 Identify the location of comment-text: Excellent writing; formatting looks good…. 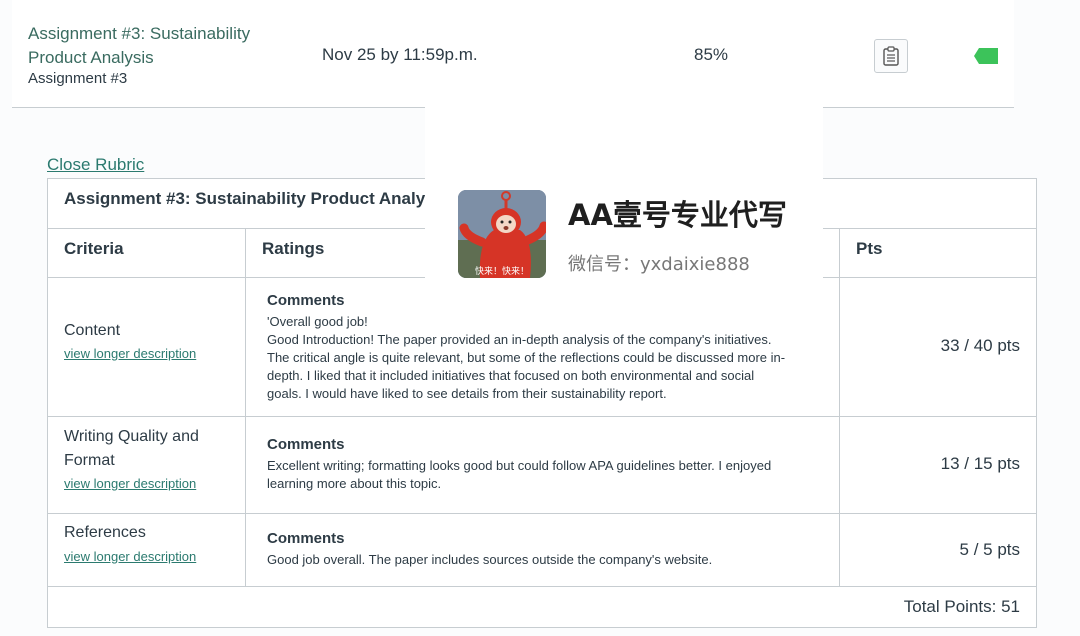
(519, 474).